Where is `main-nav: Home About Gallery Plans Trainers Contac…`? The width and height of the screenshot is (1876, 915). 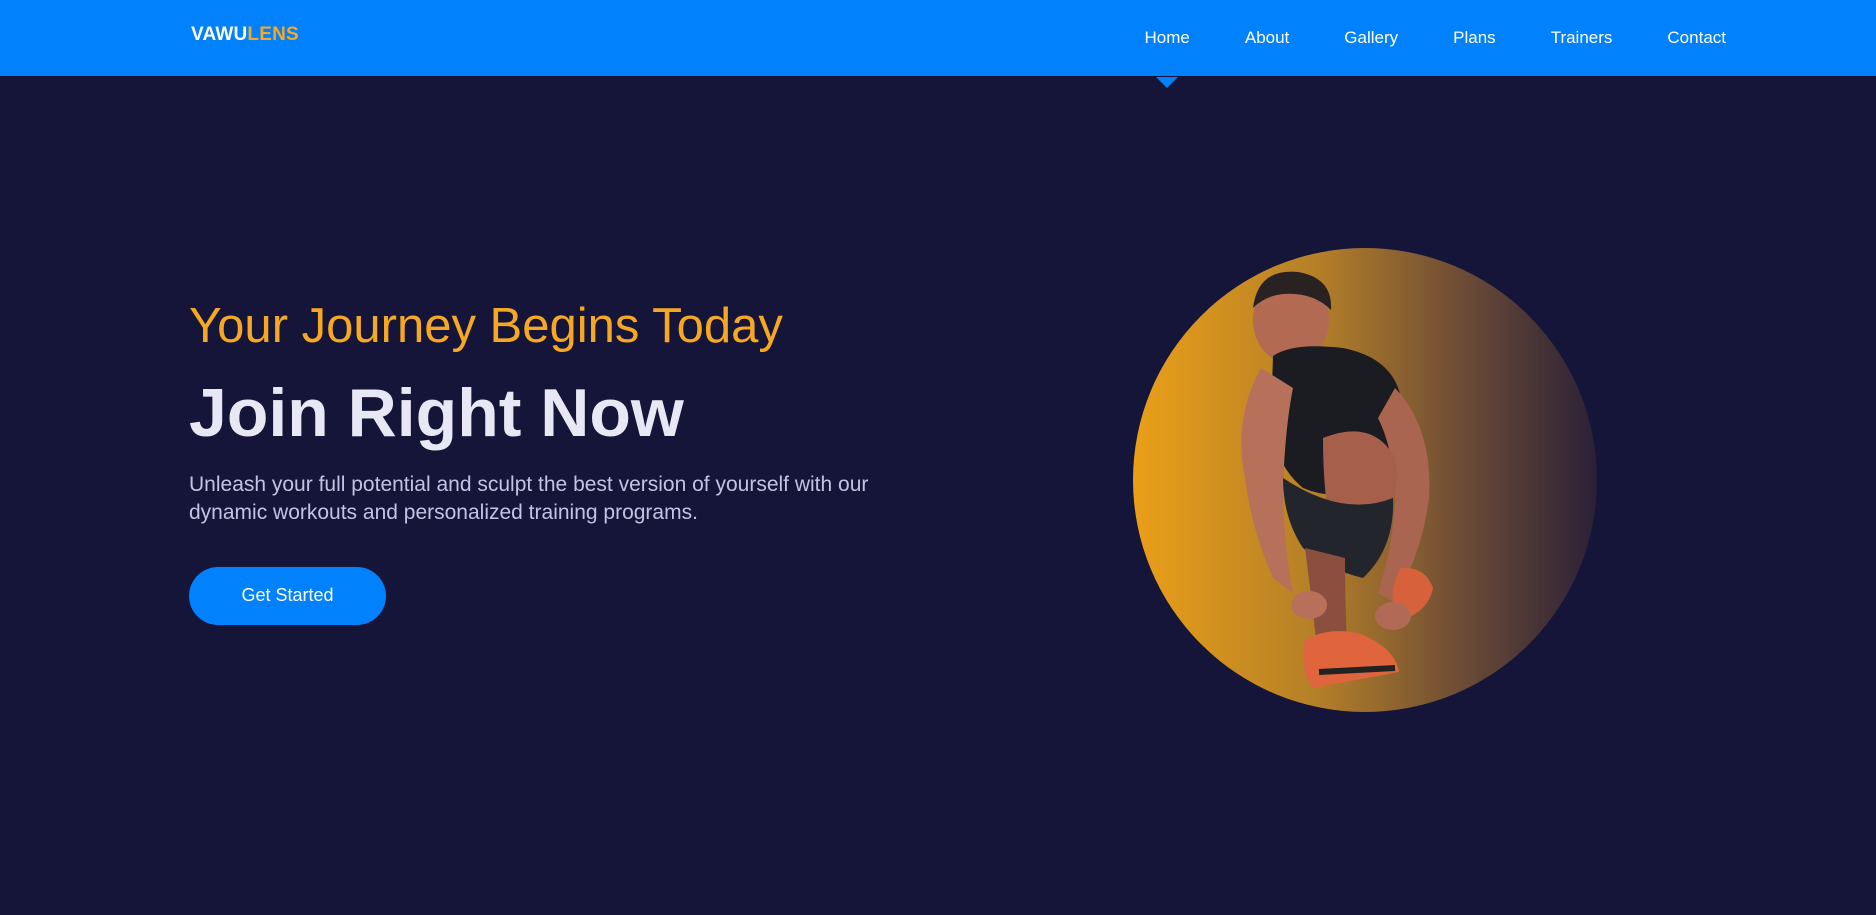 main-nav: Home About Gallery Plans Trainers Contac… is located at coordinates (1408, 38).